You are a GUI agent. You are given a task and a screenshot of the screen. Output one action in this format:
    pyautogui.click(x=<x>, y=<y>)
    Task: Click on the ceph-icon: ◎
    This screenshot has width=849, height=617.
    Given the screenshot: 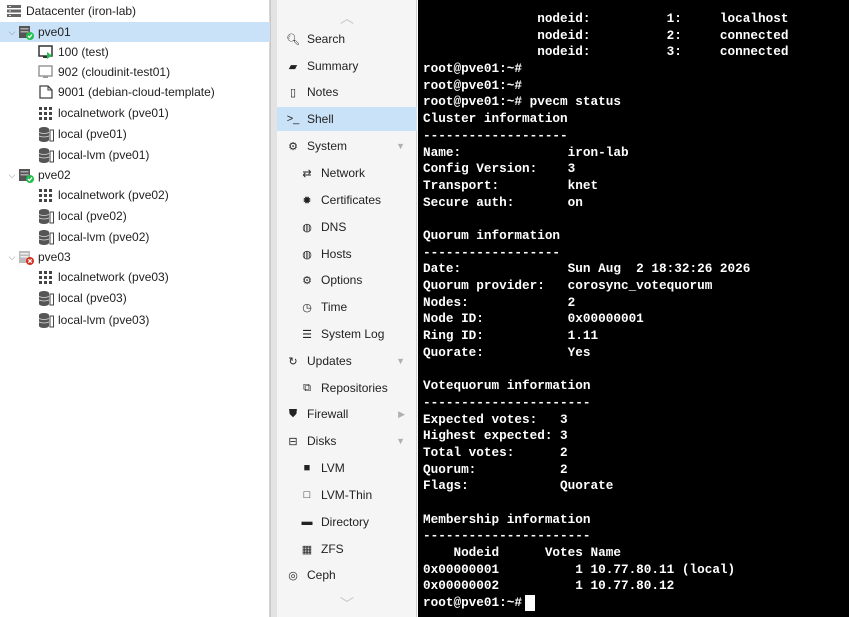 What is the action you would take?
    pyautogui.click(x=293, y=575)
    